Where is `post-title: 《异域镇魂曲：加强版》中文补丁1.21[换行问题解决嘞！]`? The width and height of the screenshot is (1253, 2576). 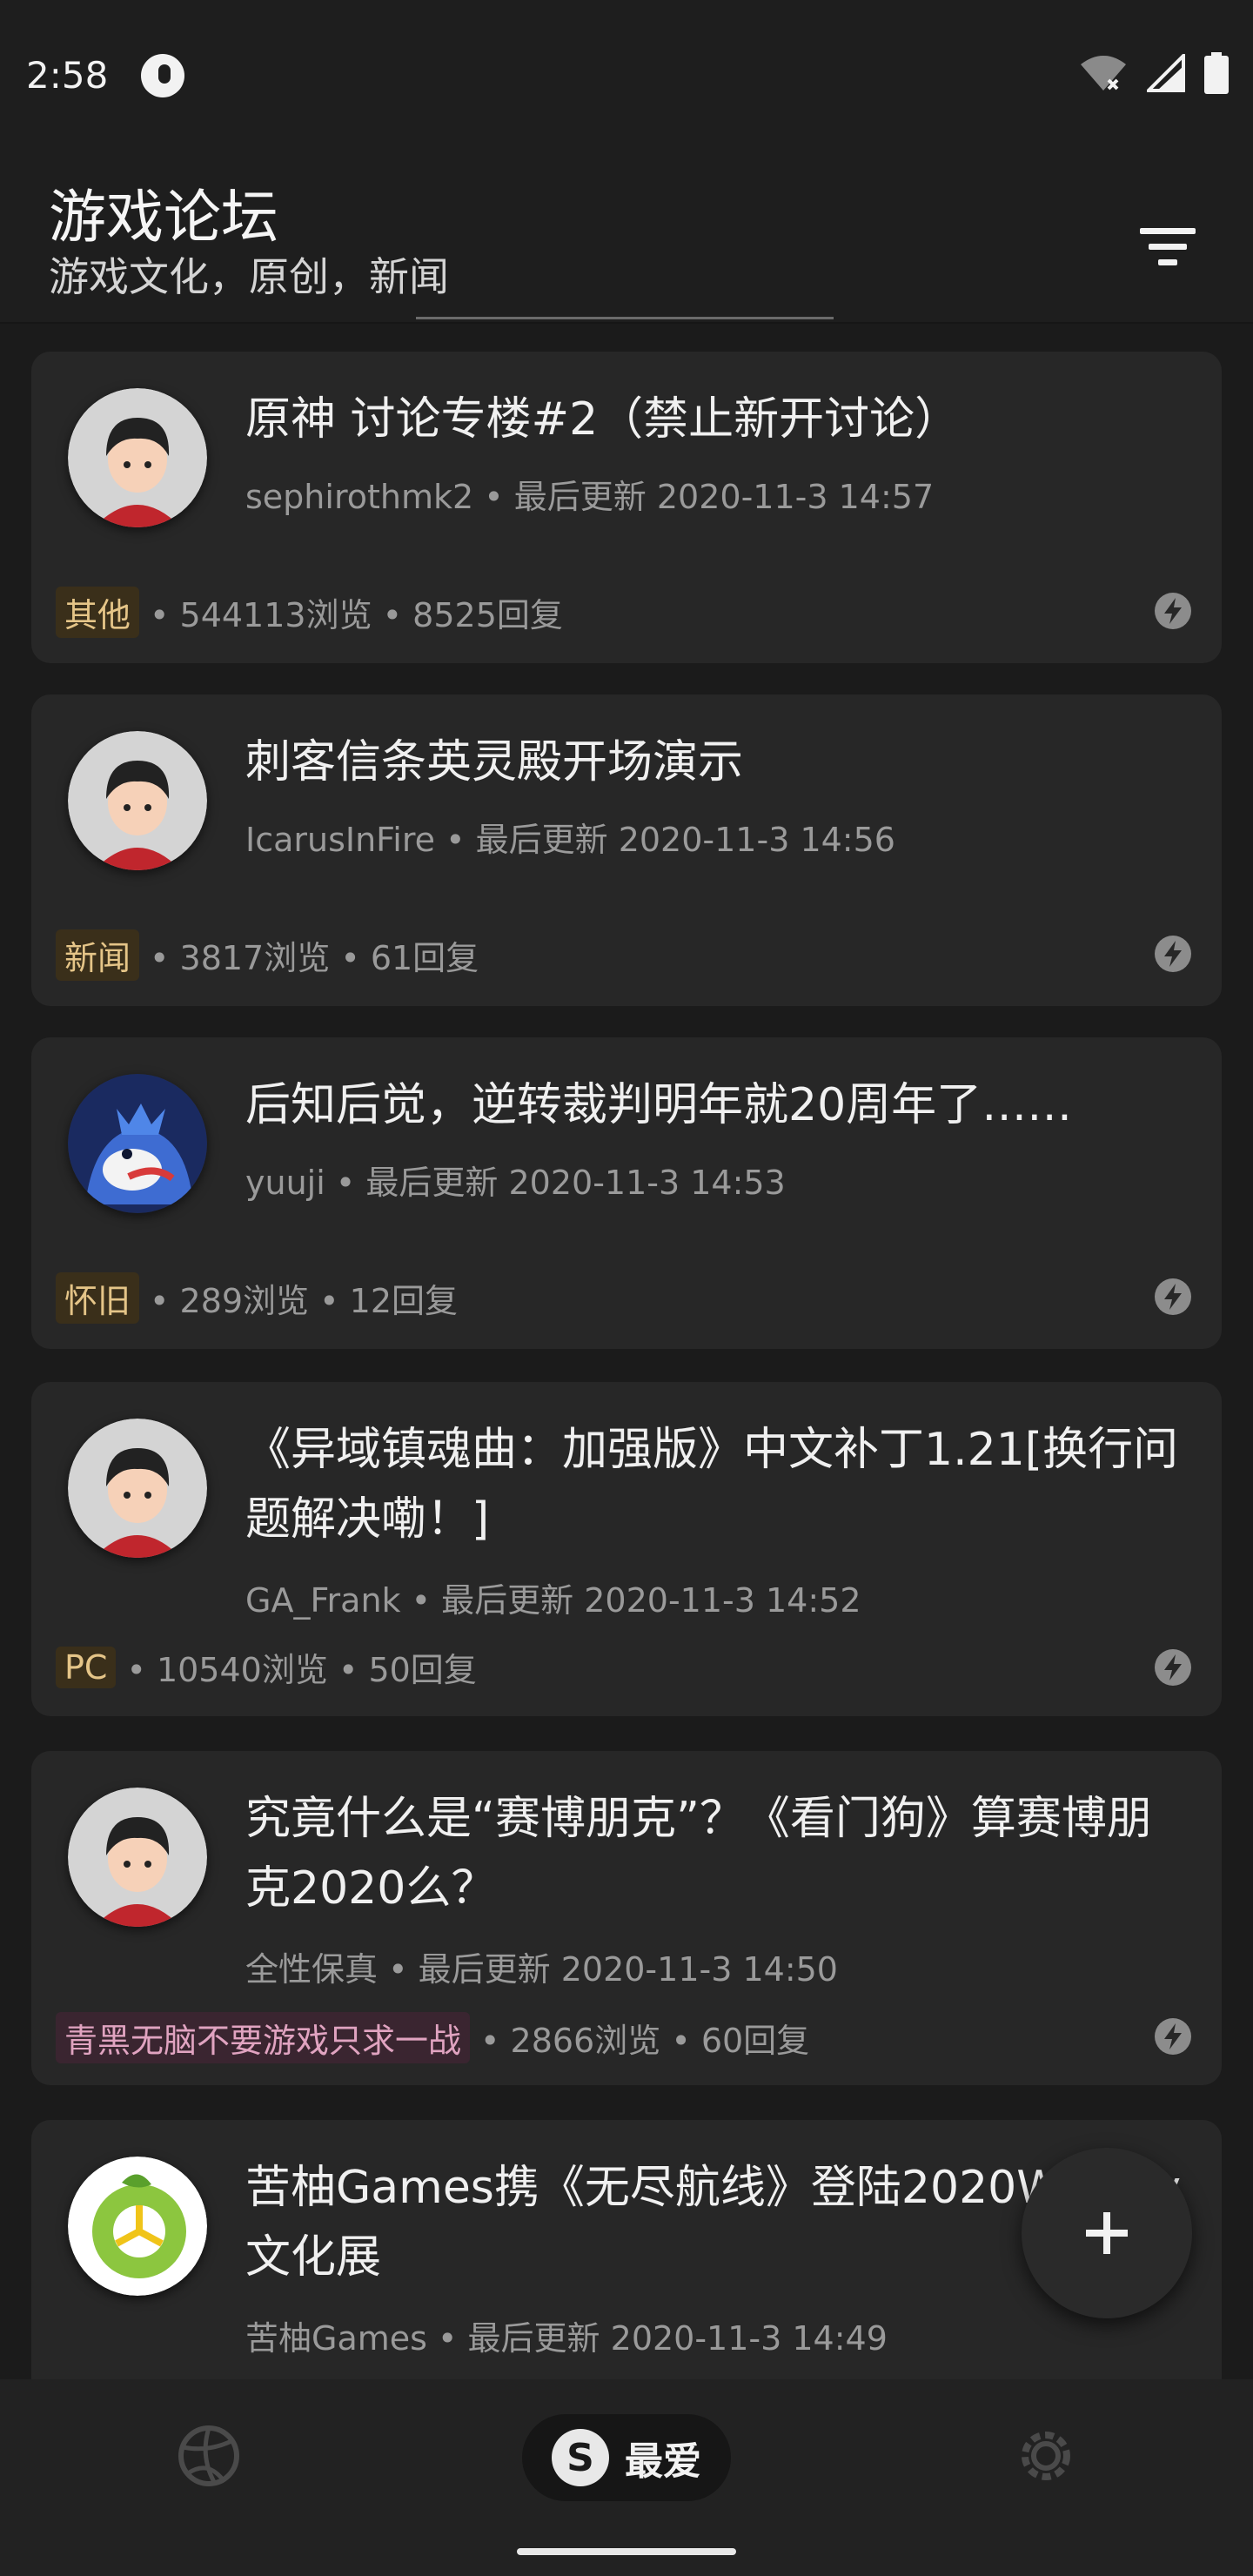 post-title: 《异域镇魂曲：加强版》中文补丁1.21[换行问题解决嘞！] is located at coordinates (715, 1484).